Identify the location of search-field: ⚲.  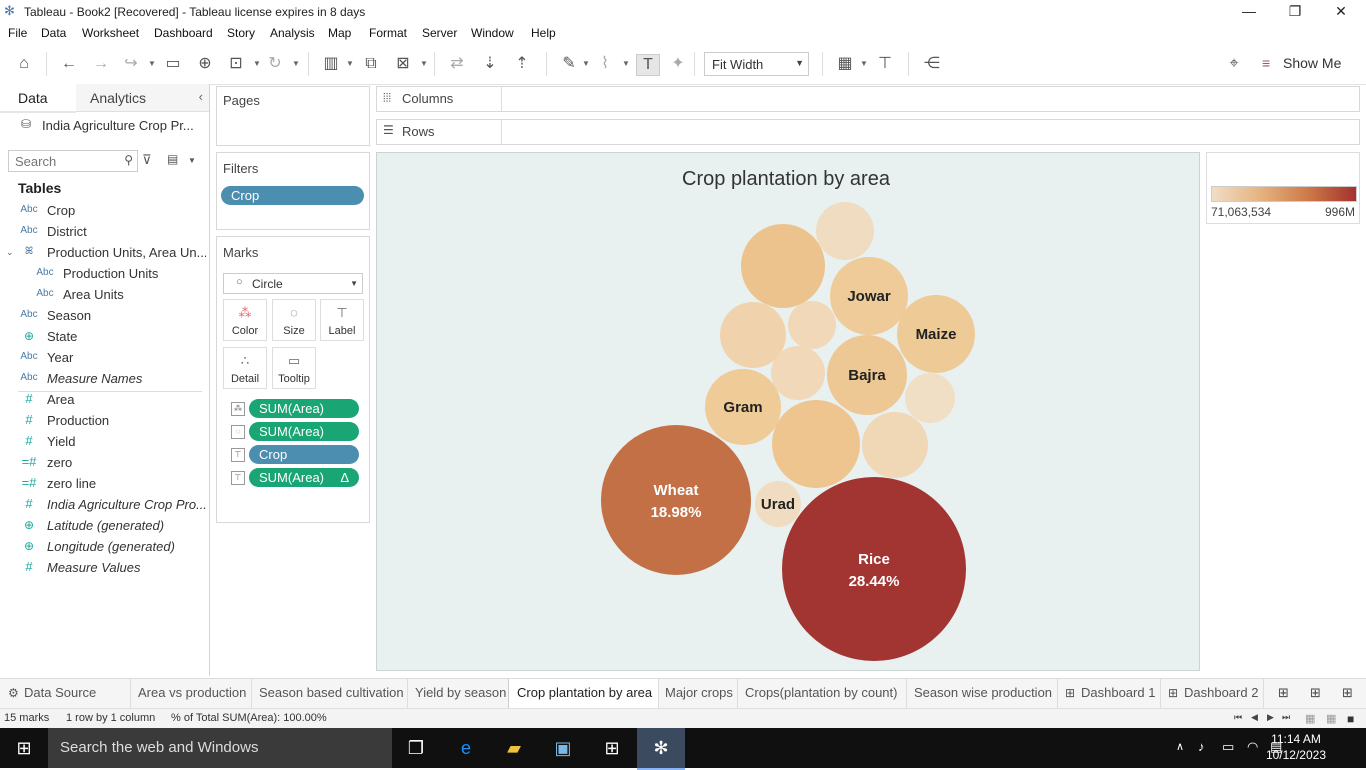
(73, 161).